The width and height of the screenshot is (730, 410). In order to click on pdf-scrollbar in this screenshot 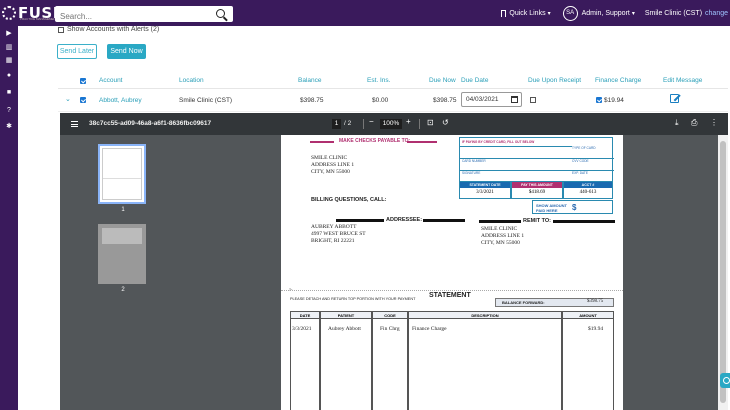, I will do `click(723, 272)`.